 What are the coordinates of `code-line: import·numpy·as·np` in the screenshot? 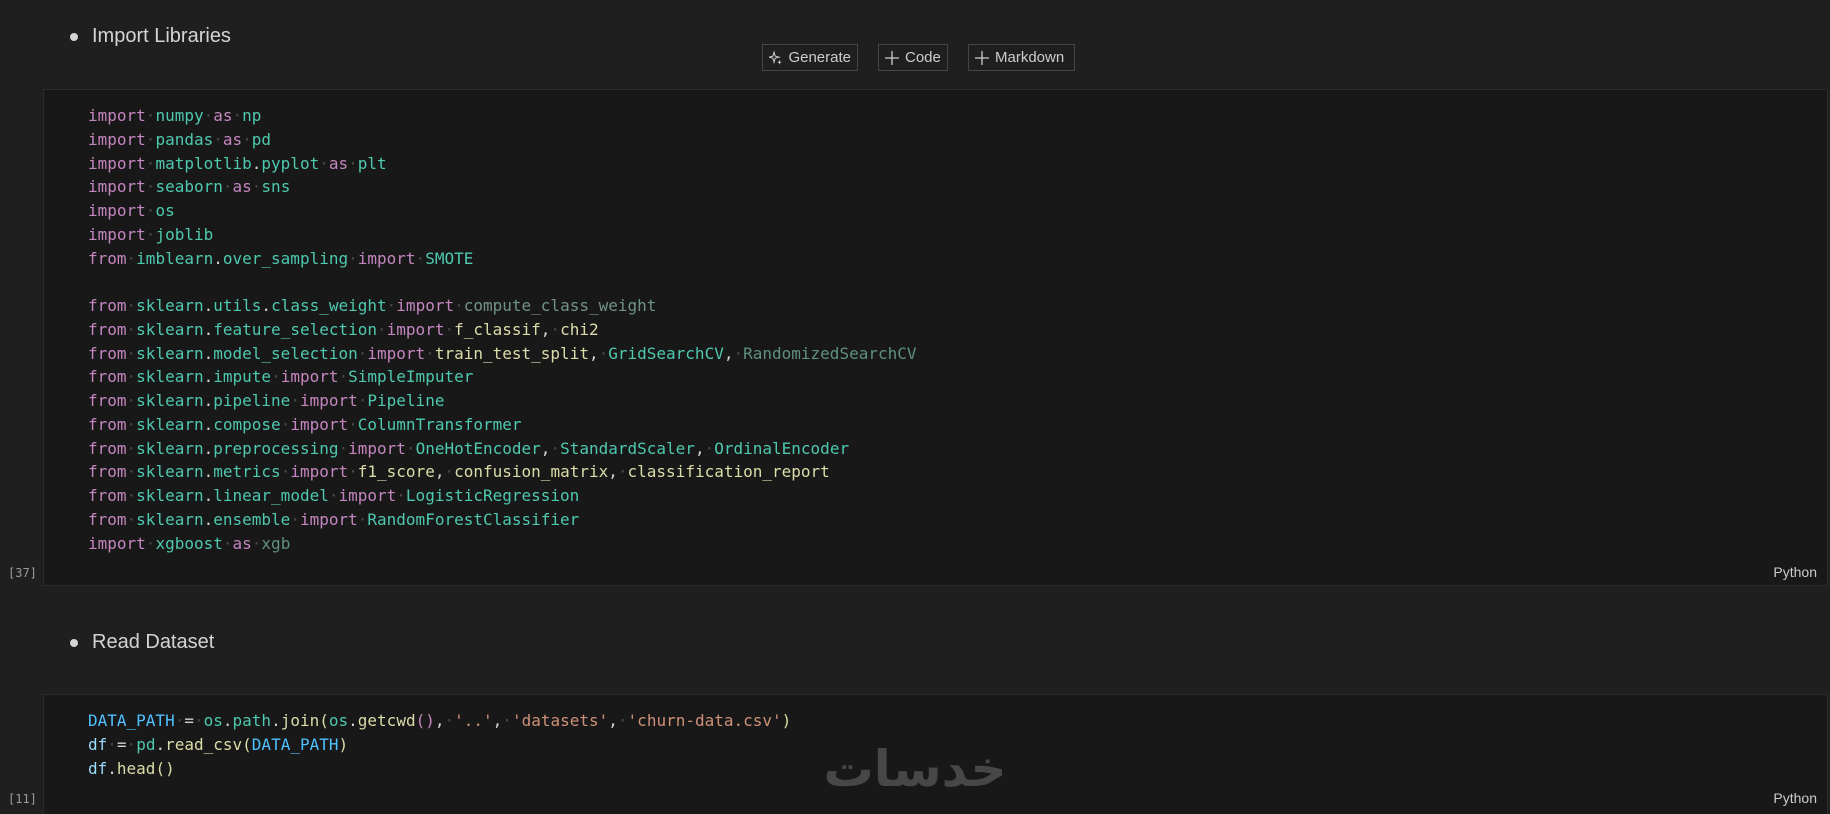 It's located at (175, 115).